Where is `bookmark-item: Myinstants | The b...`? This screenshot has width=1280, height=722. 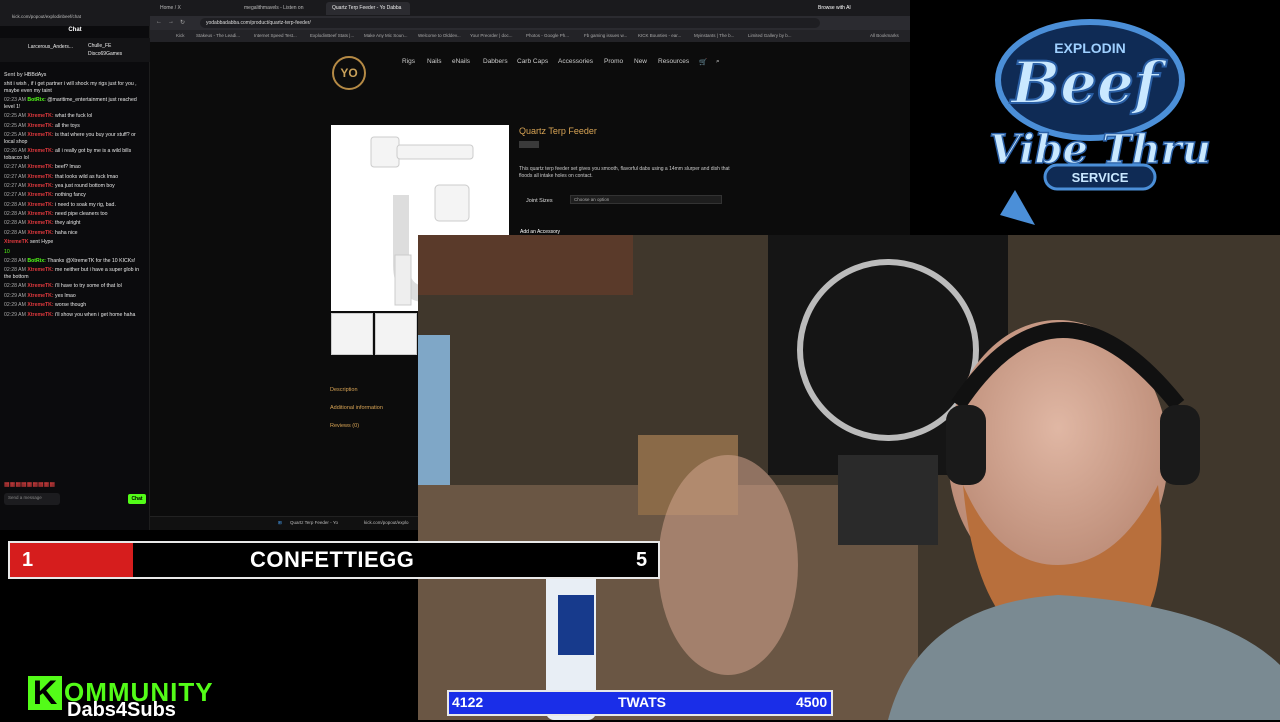 bookmark-item: Myinstants | The b... is located at coordinates (714, 35).